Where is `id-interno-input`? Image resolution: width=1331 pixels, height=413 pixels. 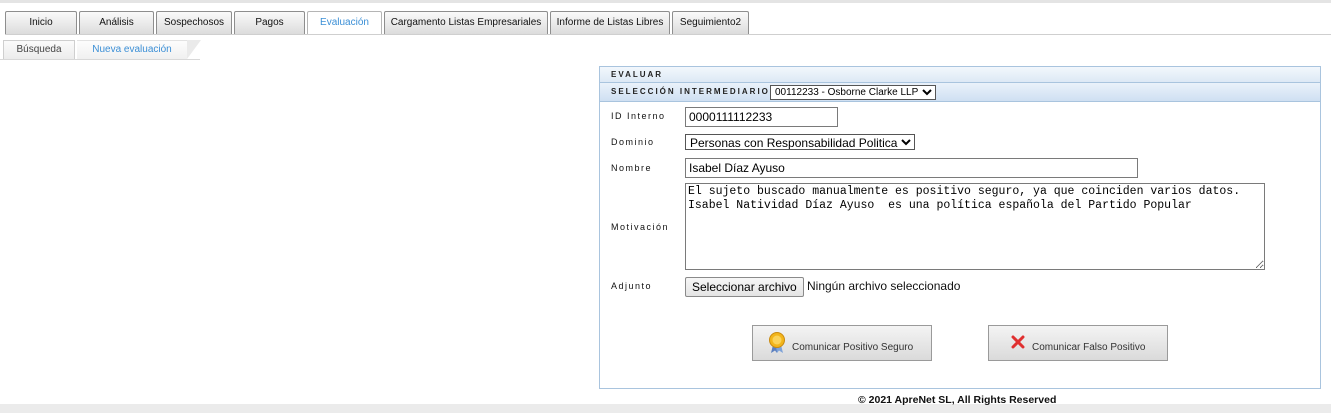
id-interno-input is located at coordinates (761, 117).